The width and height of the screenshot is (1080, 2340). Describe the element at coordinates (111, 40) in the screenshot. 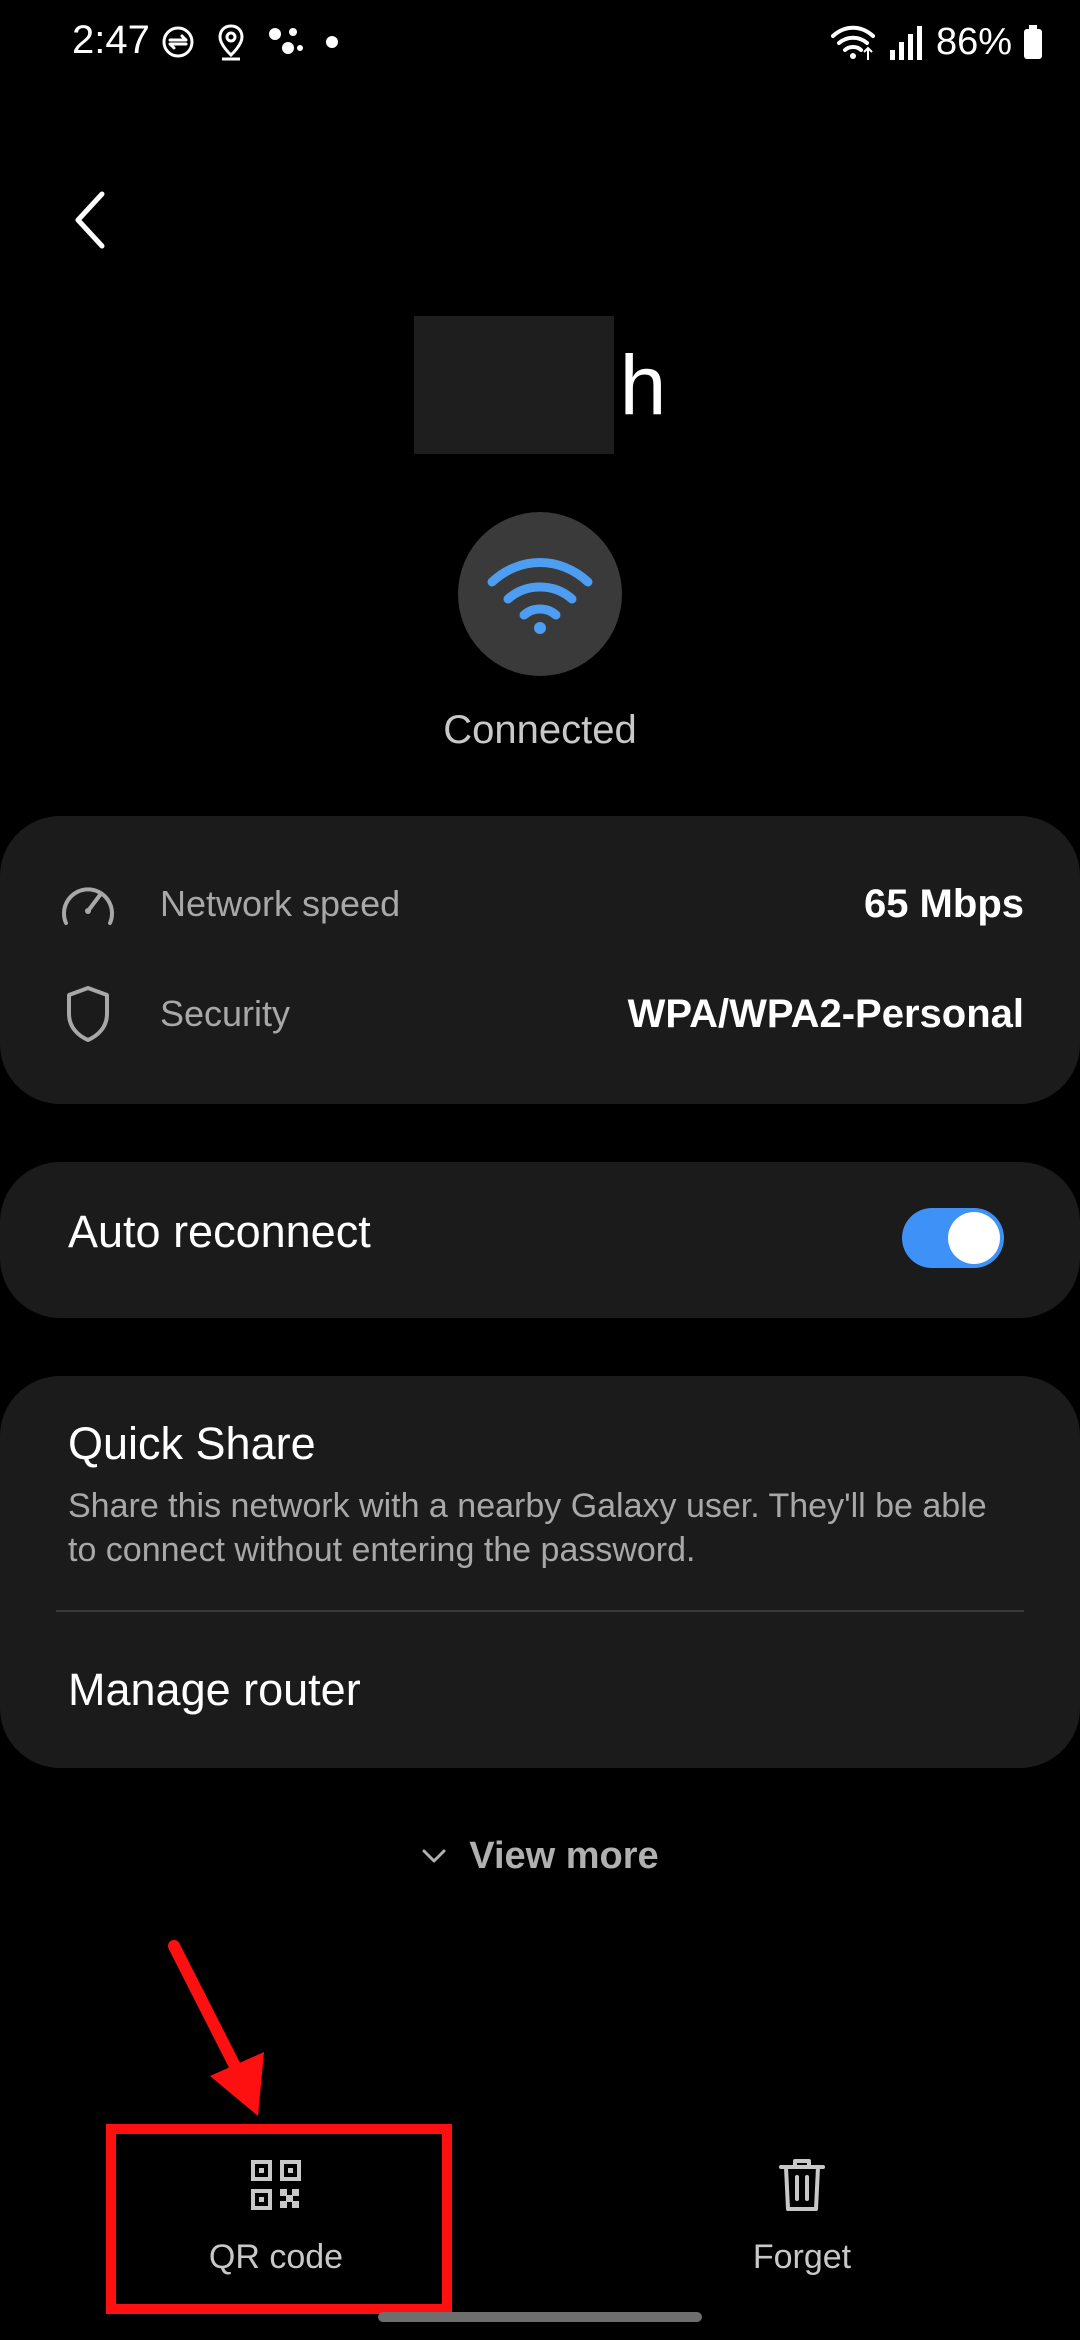

I see `status-time: 2:47` at that location.